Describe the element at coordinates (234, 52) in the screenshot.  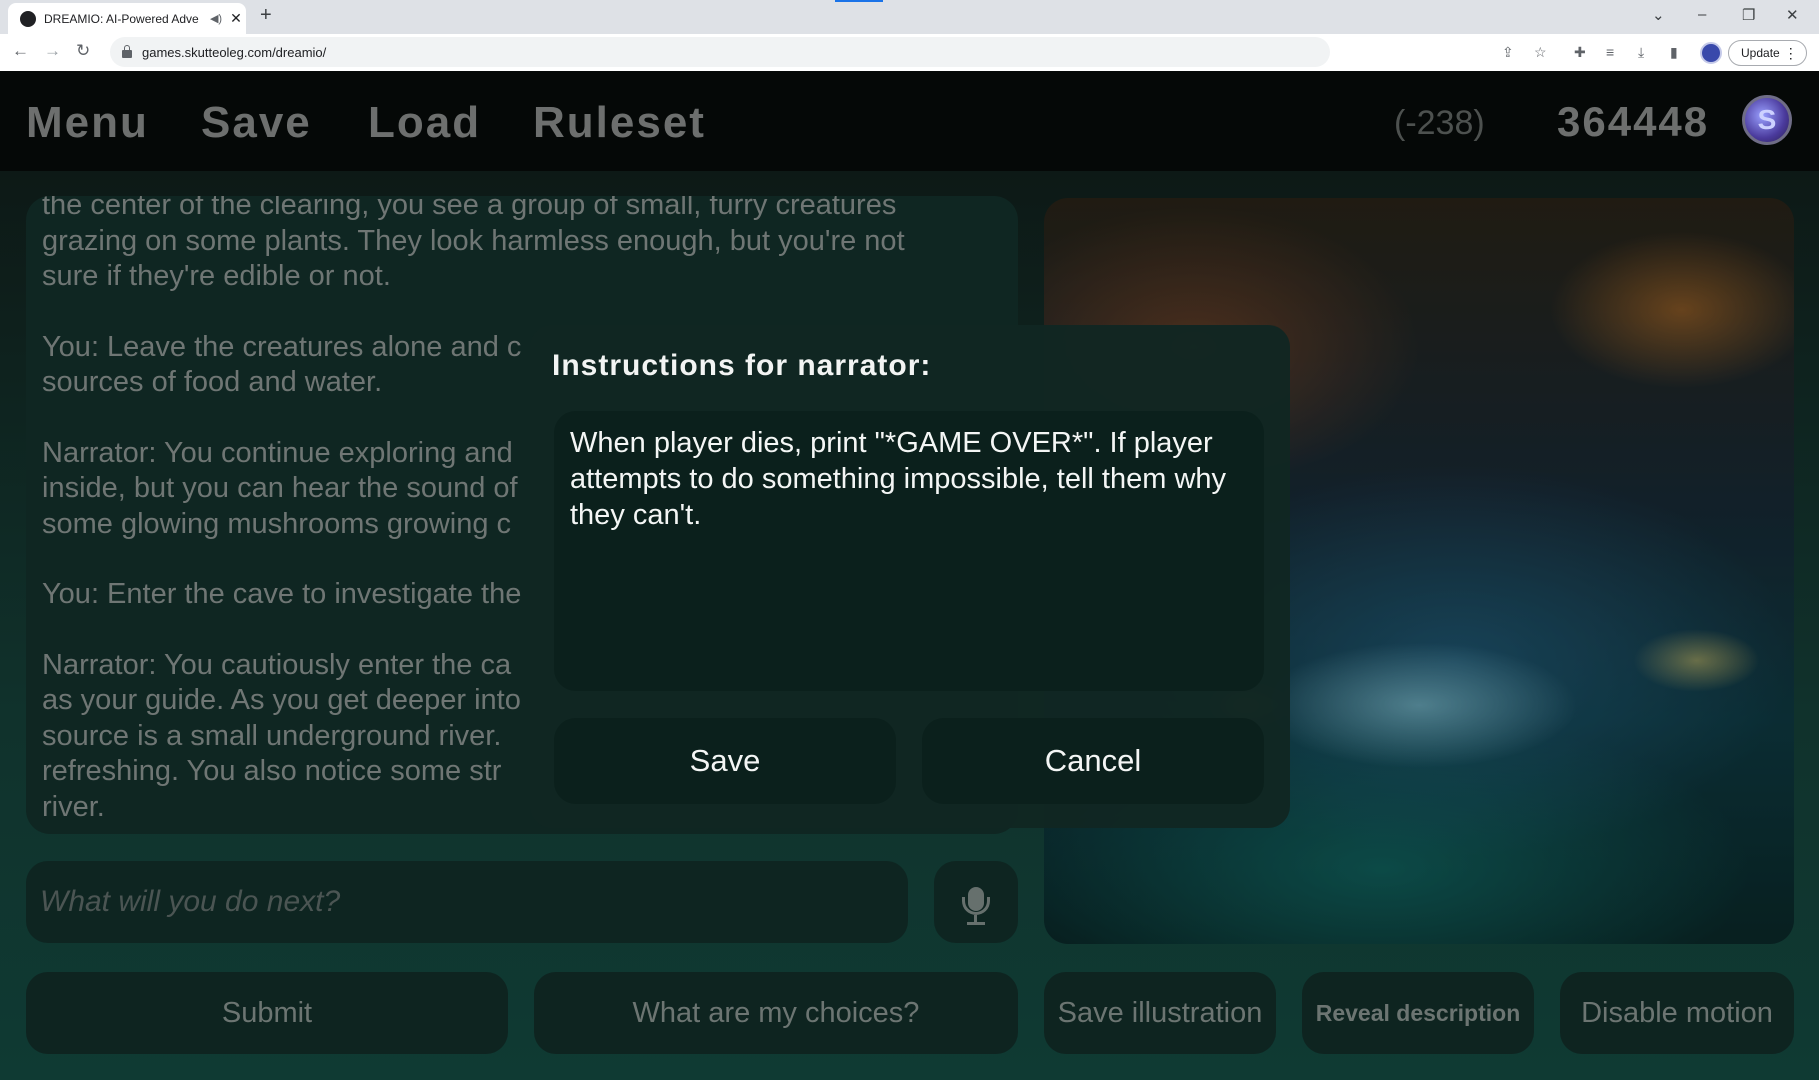
I see `url-text: games.skutteoleg.com/dreamio/` at that location.